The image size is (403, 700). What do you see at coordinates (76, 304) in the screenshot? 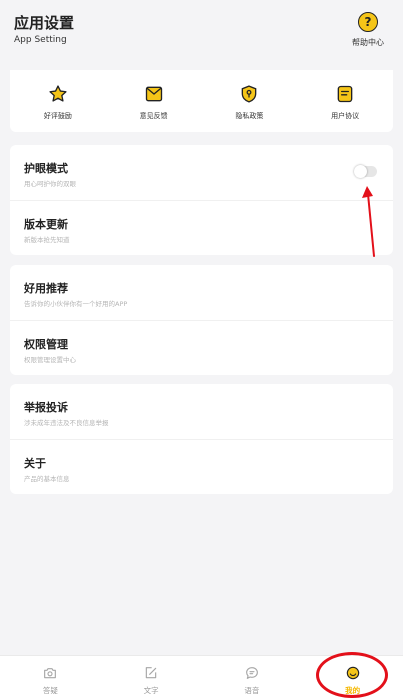
I see `row-description: 告诉你的小伙伴你有一个好用的APP` at bounding box center [76, 304].